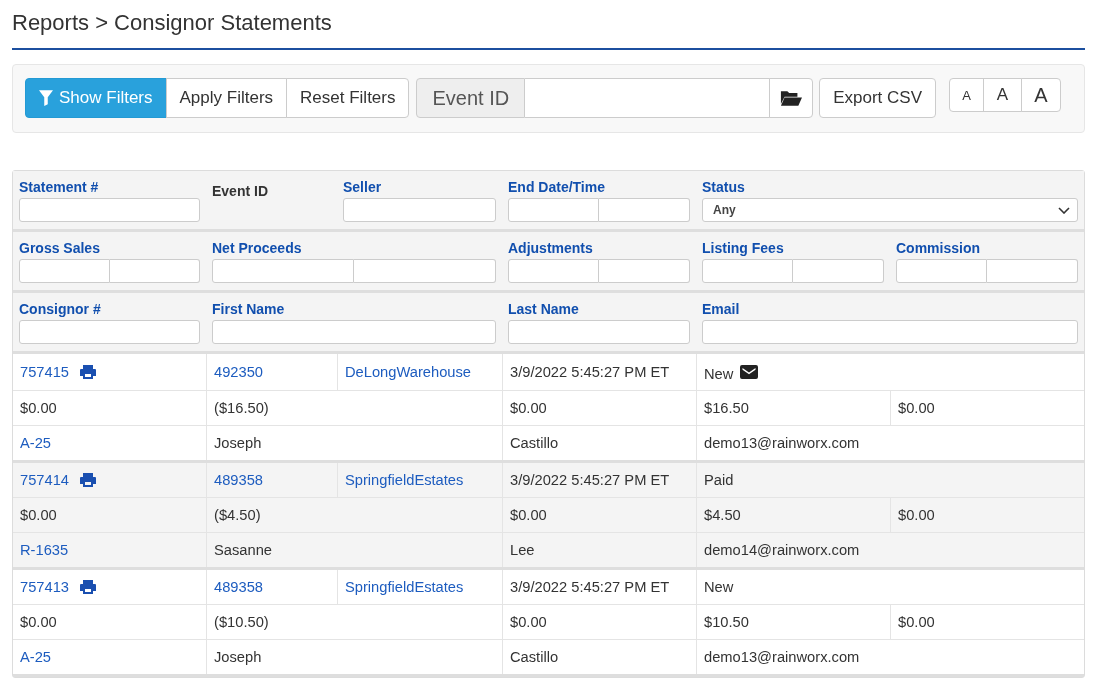 The image size is (1098, 683). I want to click on event-id-field, so click(648, 98).